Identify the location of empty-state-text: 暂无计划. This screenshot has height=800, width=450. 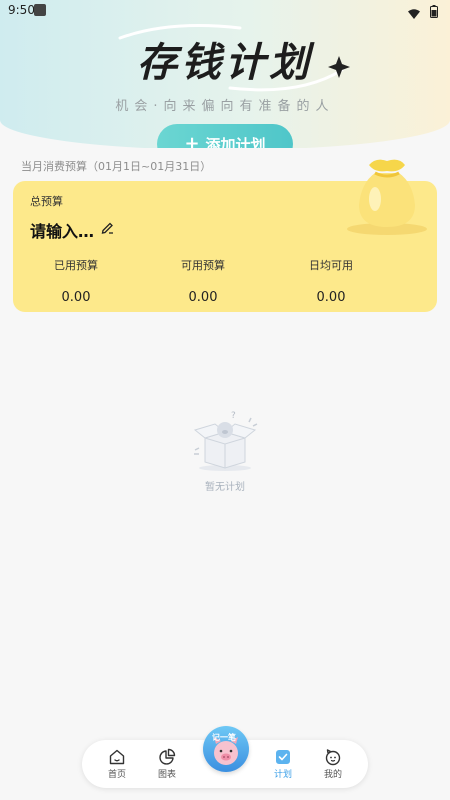
(225, 487).